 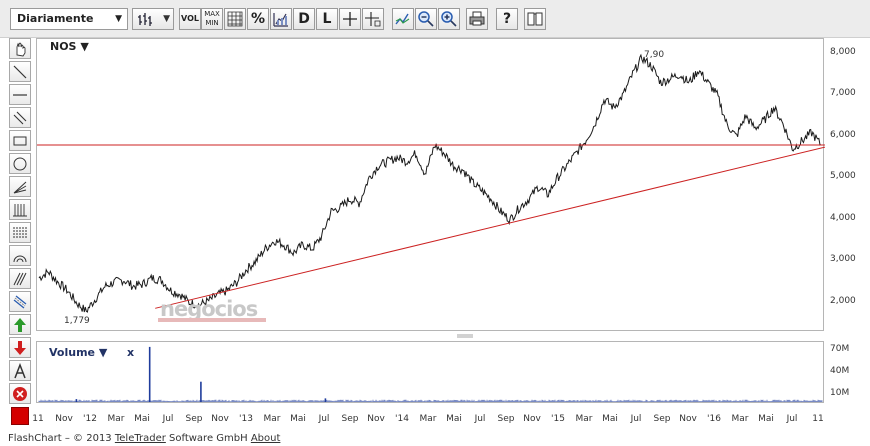 I want to click on zoom-in-button, so click(x=449, y=19).